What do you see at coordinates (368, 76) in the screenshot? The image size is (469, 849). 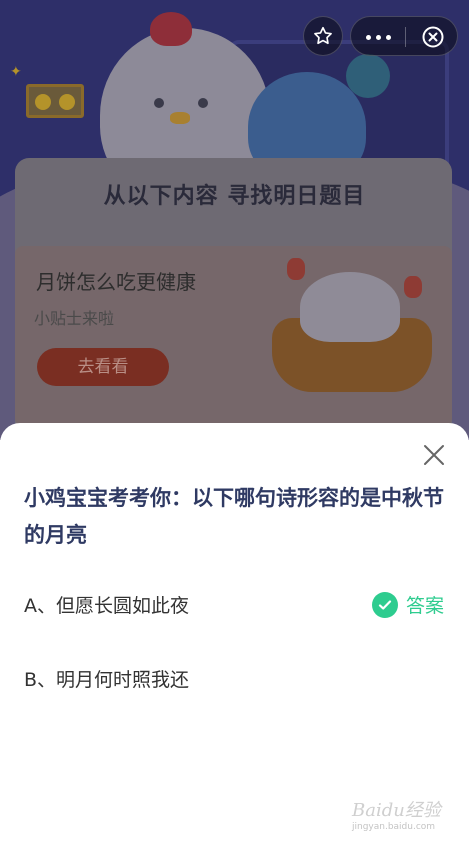 I see `globe-illustration` at bounding box center [368, 76].